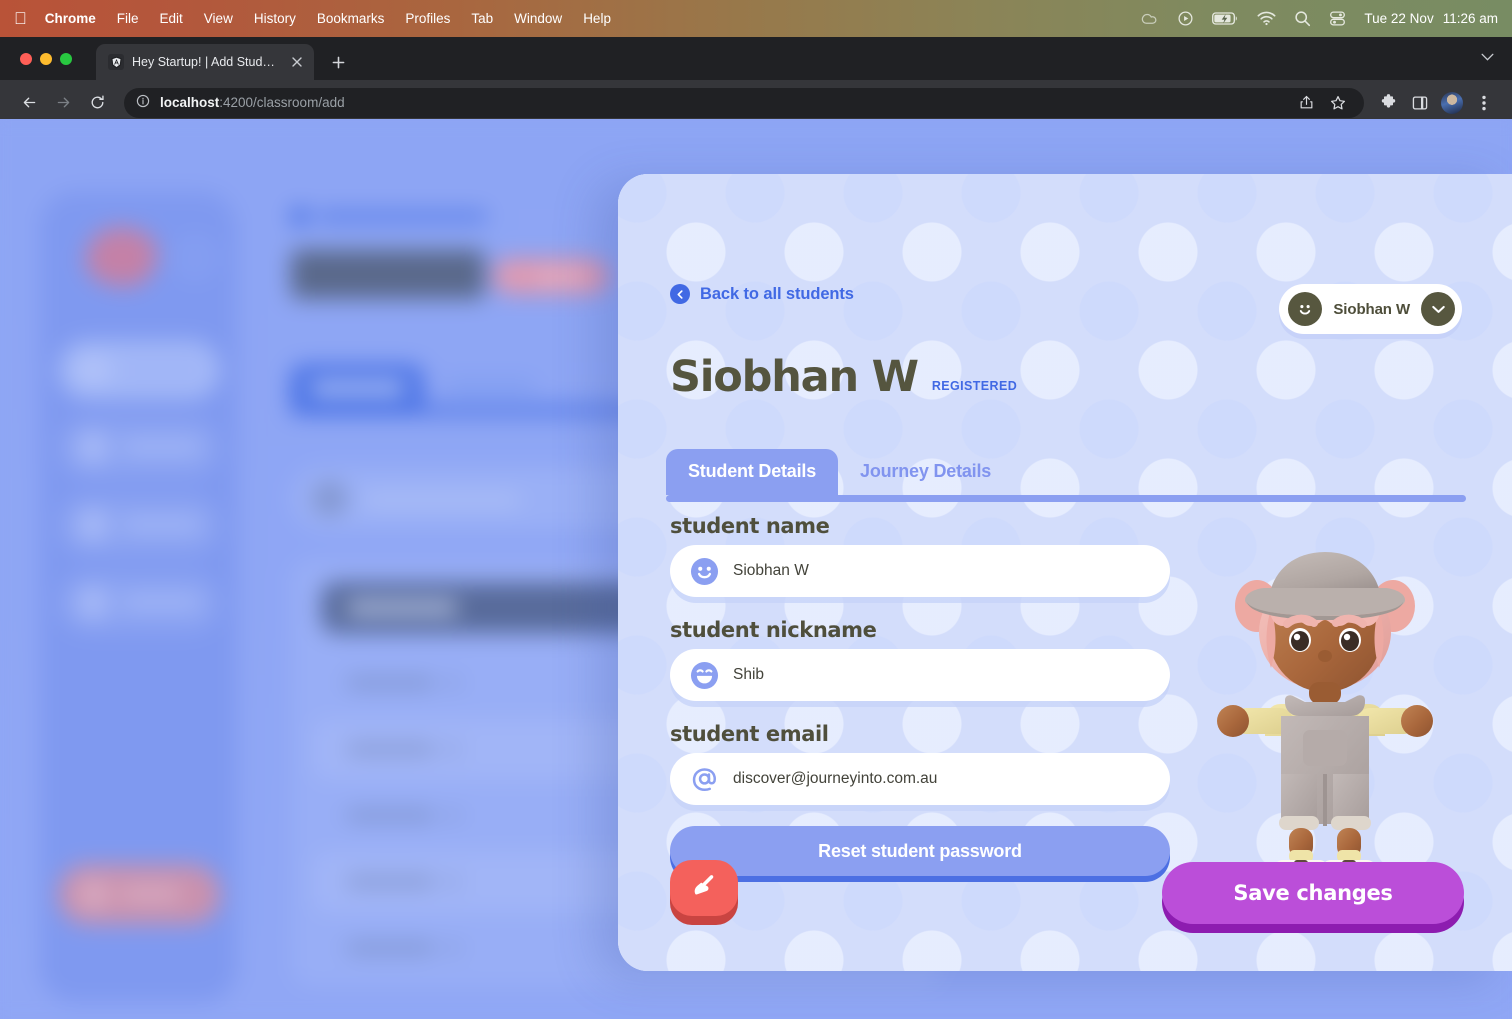 The width and height of the screenshot is (1512, 1019). Describe the element at coordinates (925, 472) in the screenshot. I see `tab-journey-details: Journey Details` at that location.